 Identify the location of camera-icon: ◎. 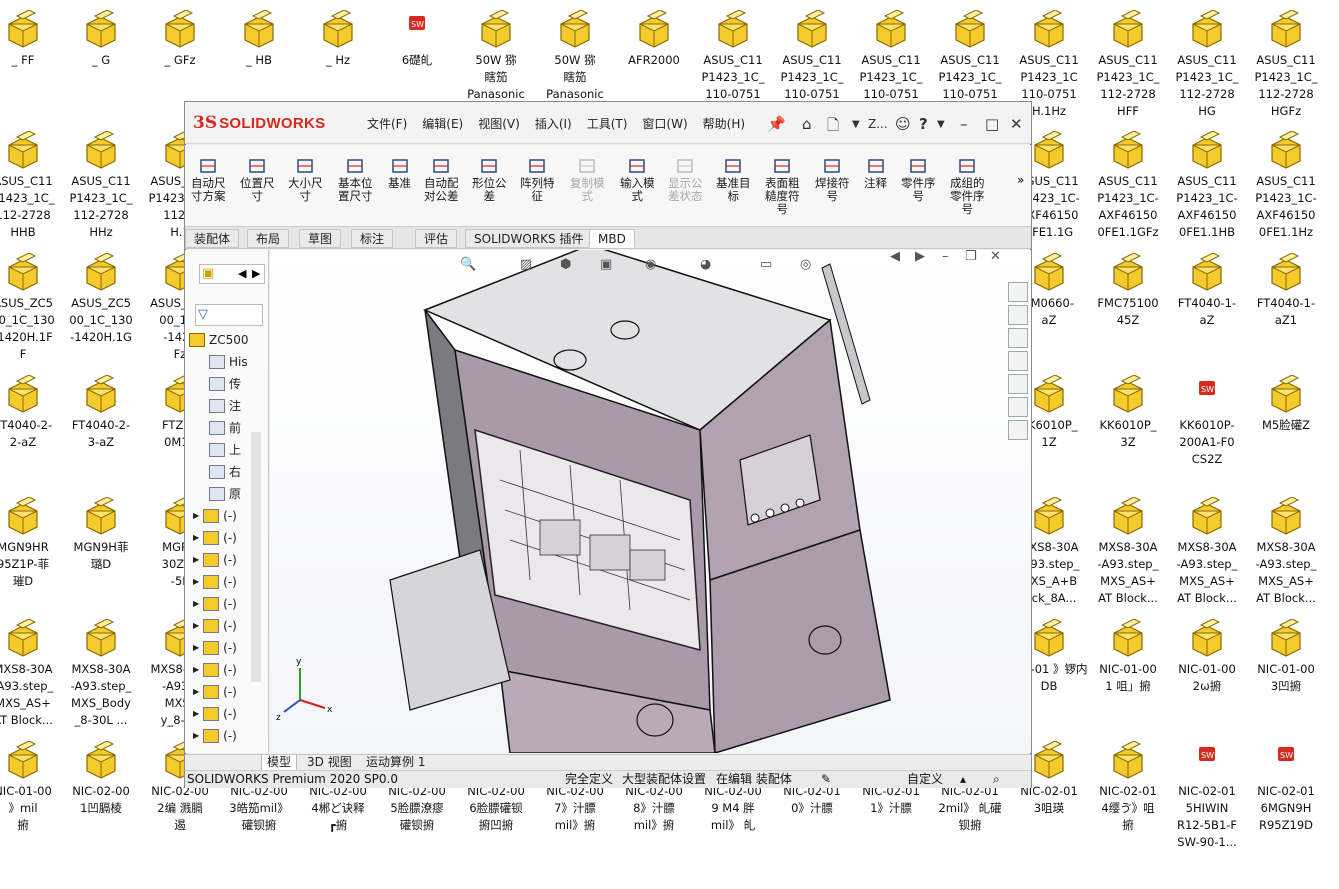
(805, 264).